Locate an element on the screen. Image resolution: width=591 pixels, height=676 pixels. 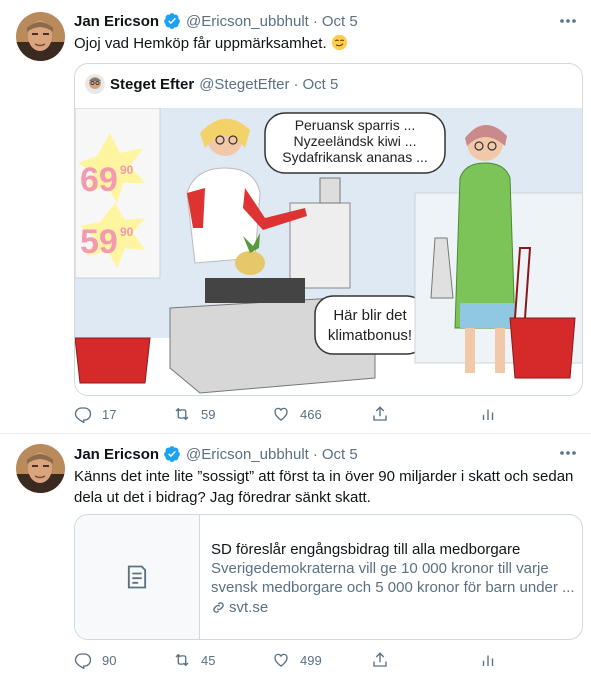
price-tag-2-cents: 90 is located at coordinates (127, 232).